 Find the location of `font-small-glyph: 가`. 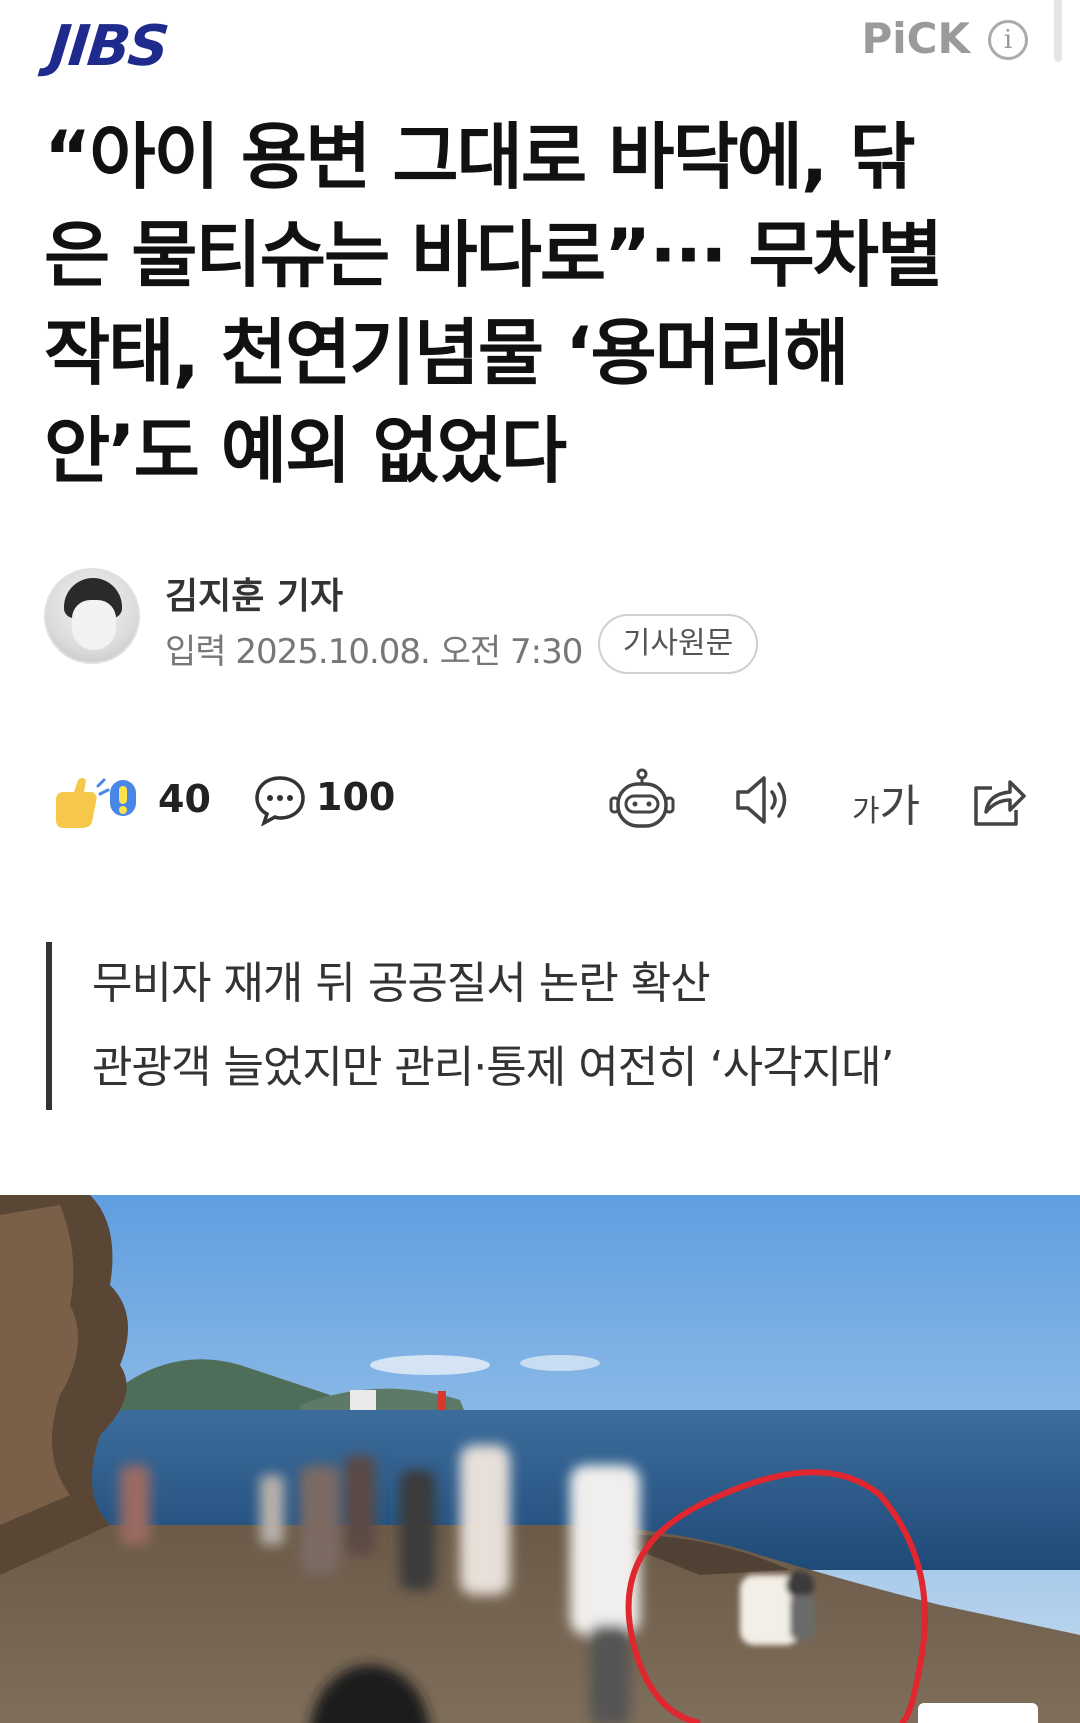

font-small-glyph: 가 is located at coordinates (866, 811).